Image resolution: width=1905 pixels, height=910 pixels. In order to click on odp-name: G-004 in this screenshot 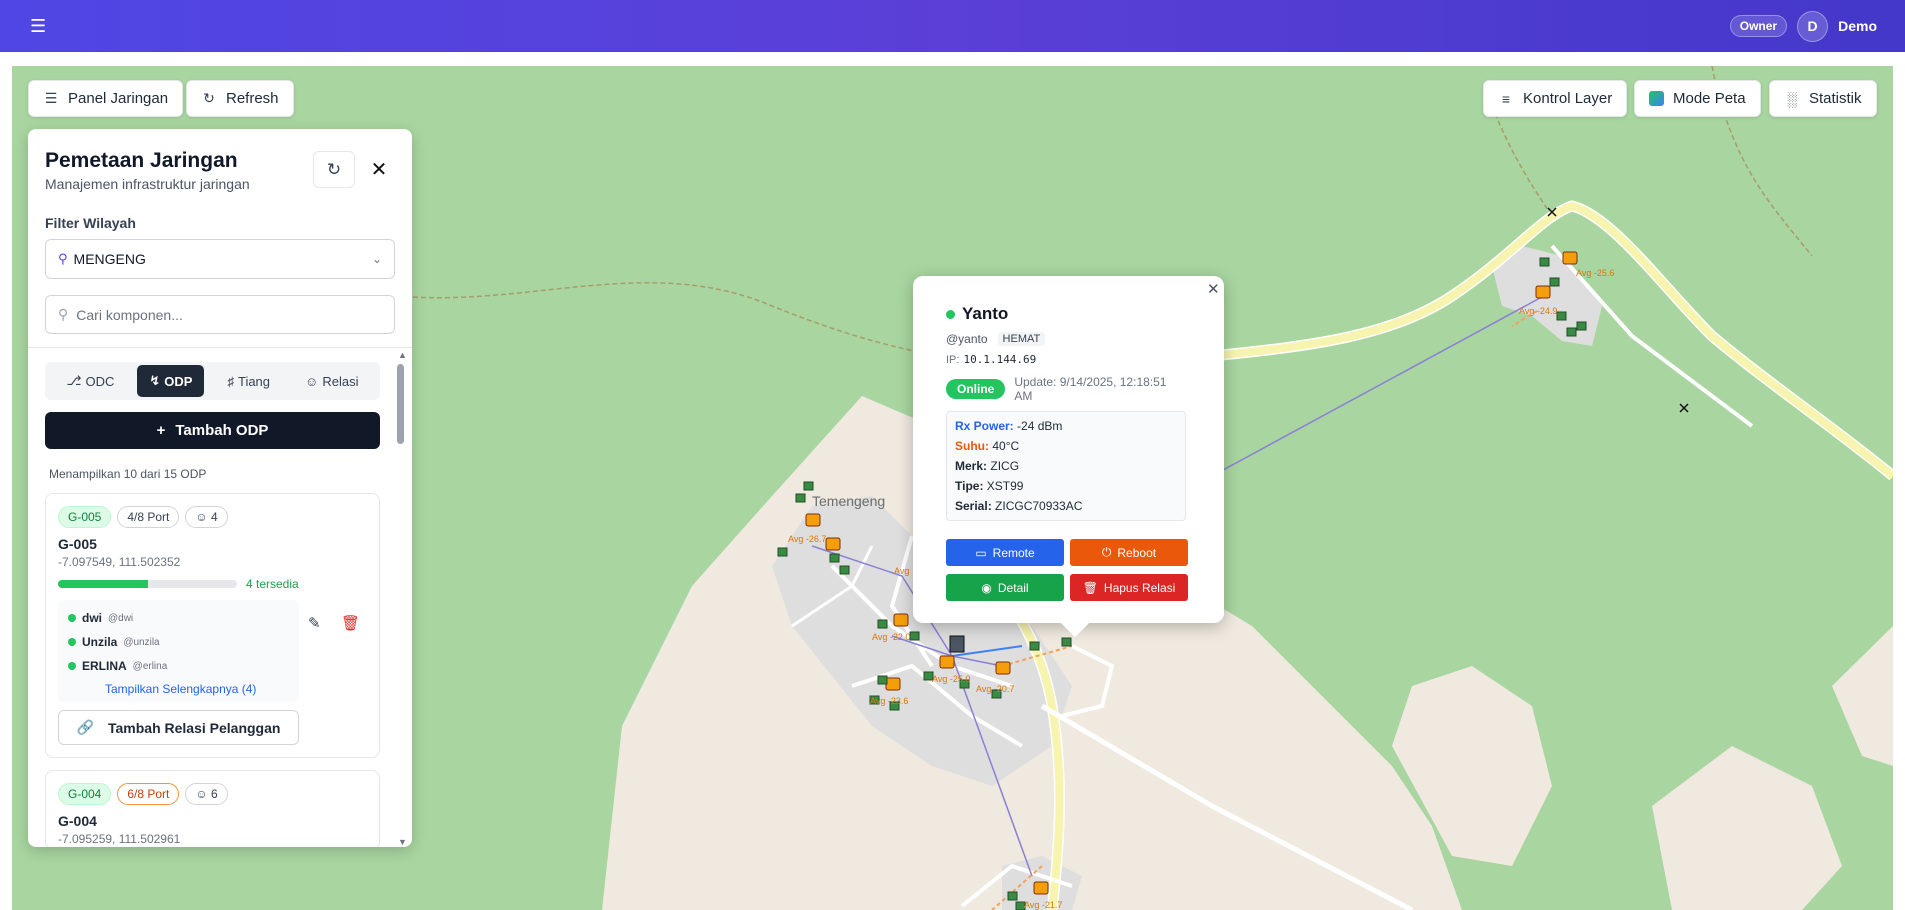, I will do `click(77, 821)`.